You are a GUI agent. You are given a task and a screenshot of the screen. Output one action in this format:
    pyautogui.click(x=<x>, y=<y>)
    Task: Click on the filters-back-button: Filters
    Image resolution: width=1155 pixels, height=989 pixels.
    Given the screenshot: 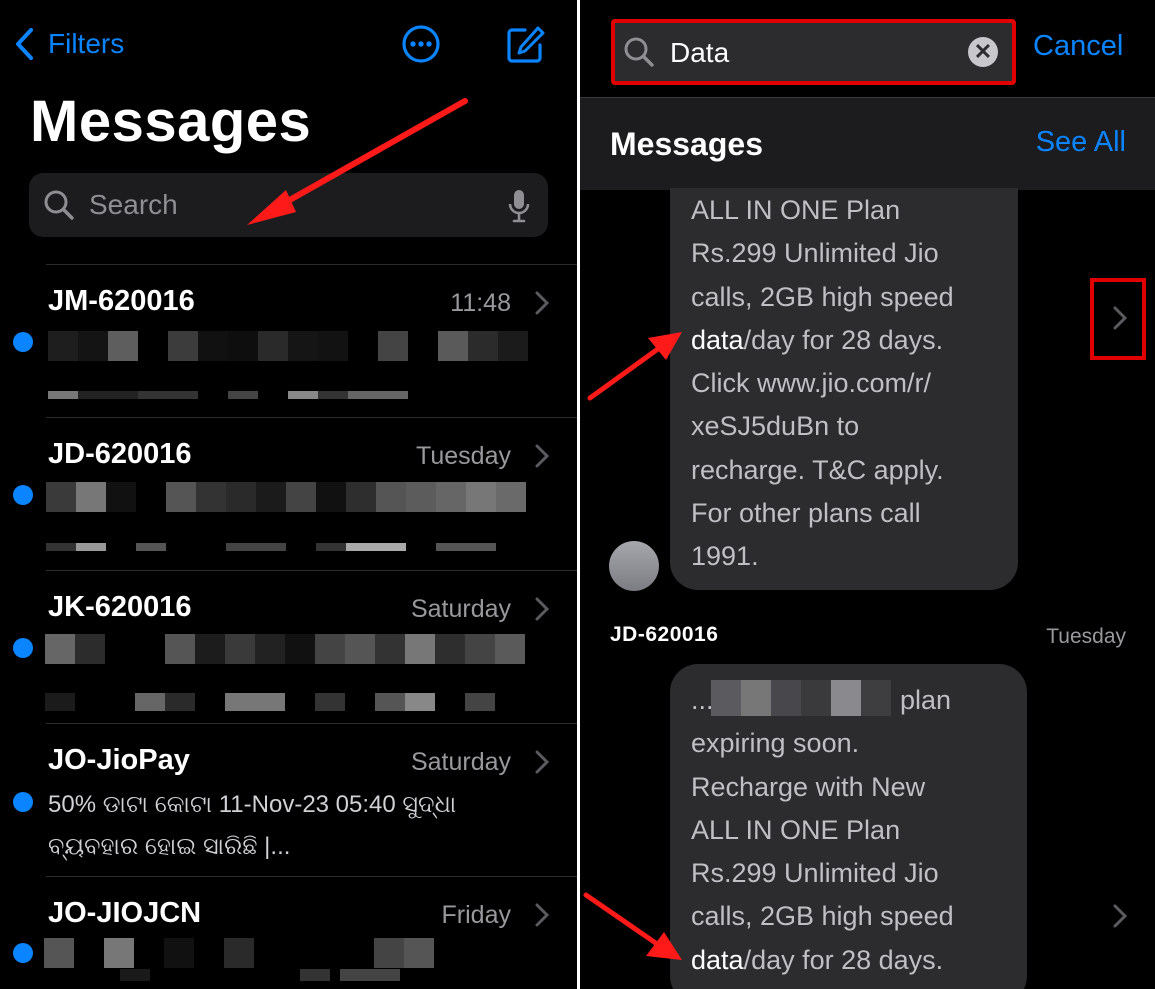 What is the action you would take?
    pyautogui.click(x=69, y=44)
    